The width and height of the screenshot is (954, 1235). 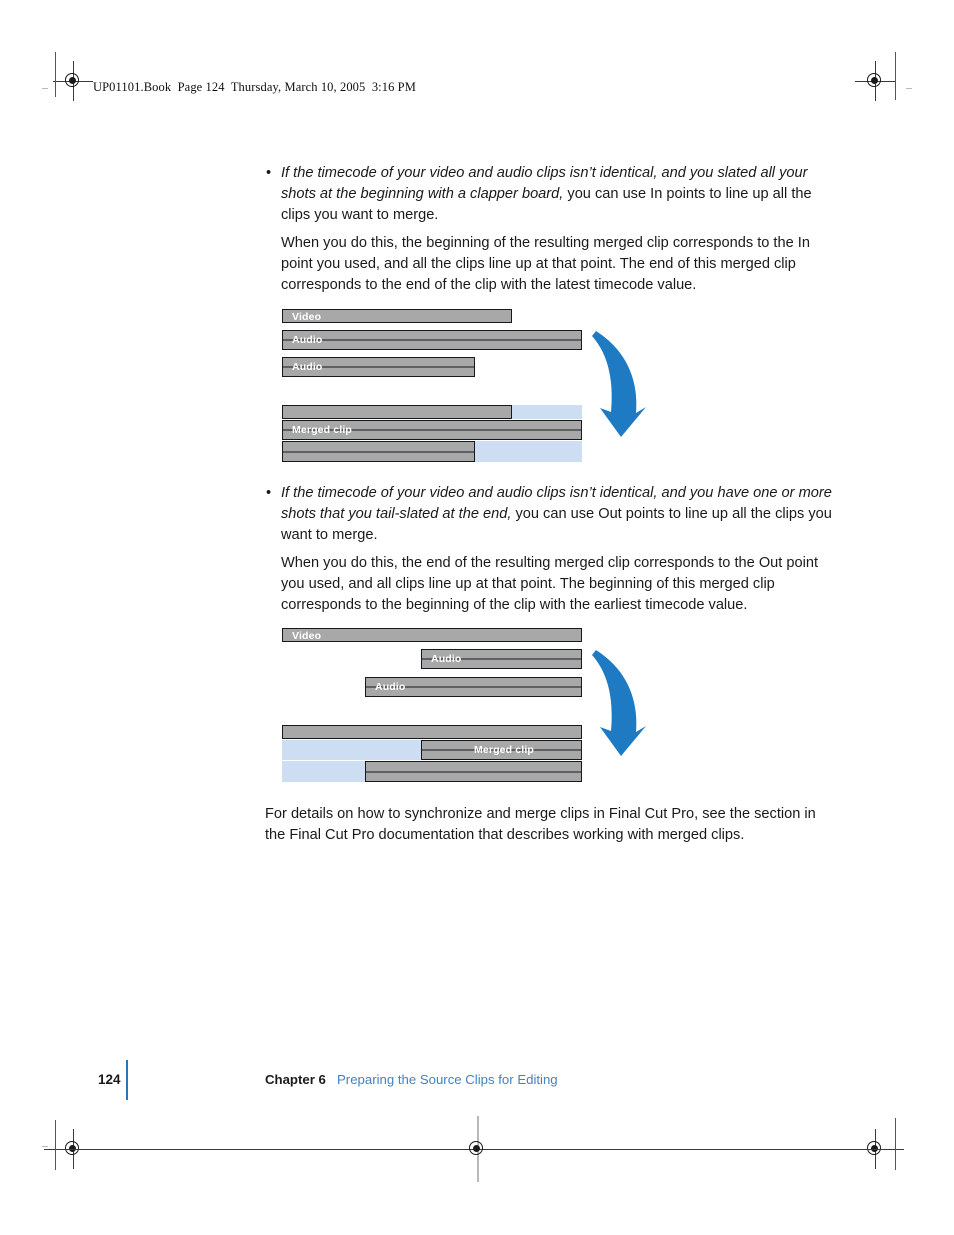 What do you see at coordinates (127, 1080) in the screenshot?
I see `footer-rule` at bounding box center [127, 1080].